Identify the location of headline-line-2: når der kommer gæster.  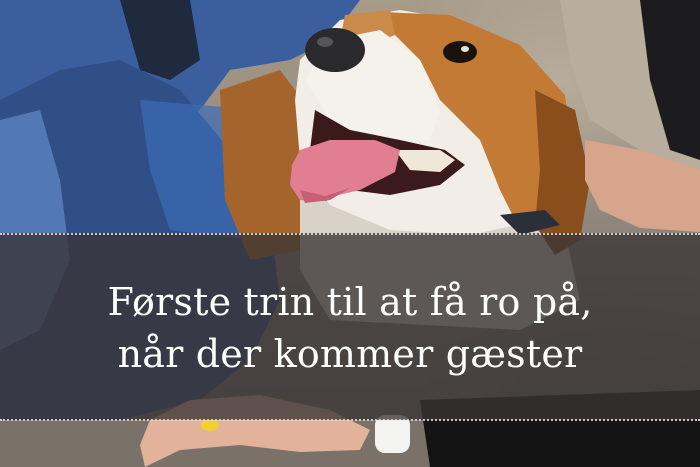
(350, 354).